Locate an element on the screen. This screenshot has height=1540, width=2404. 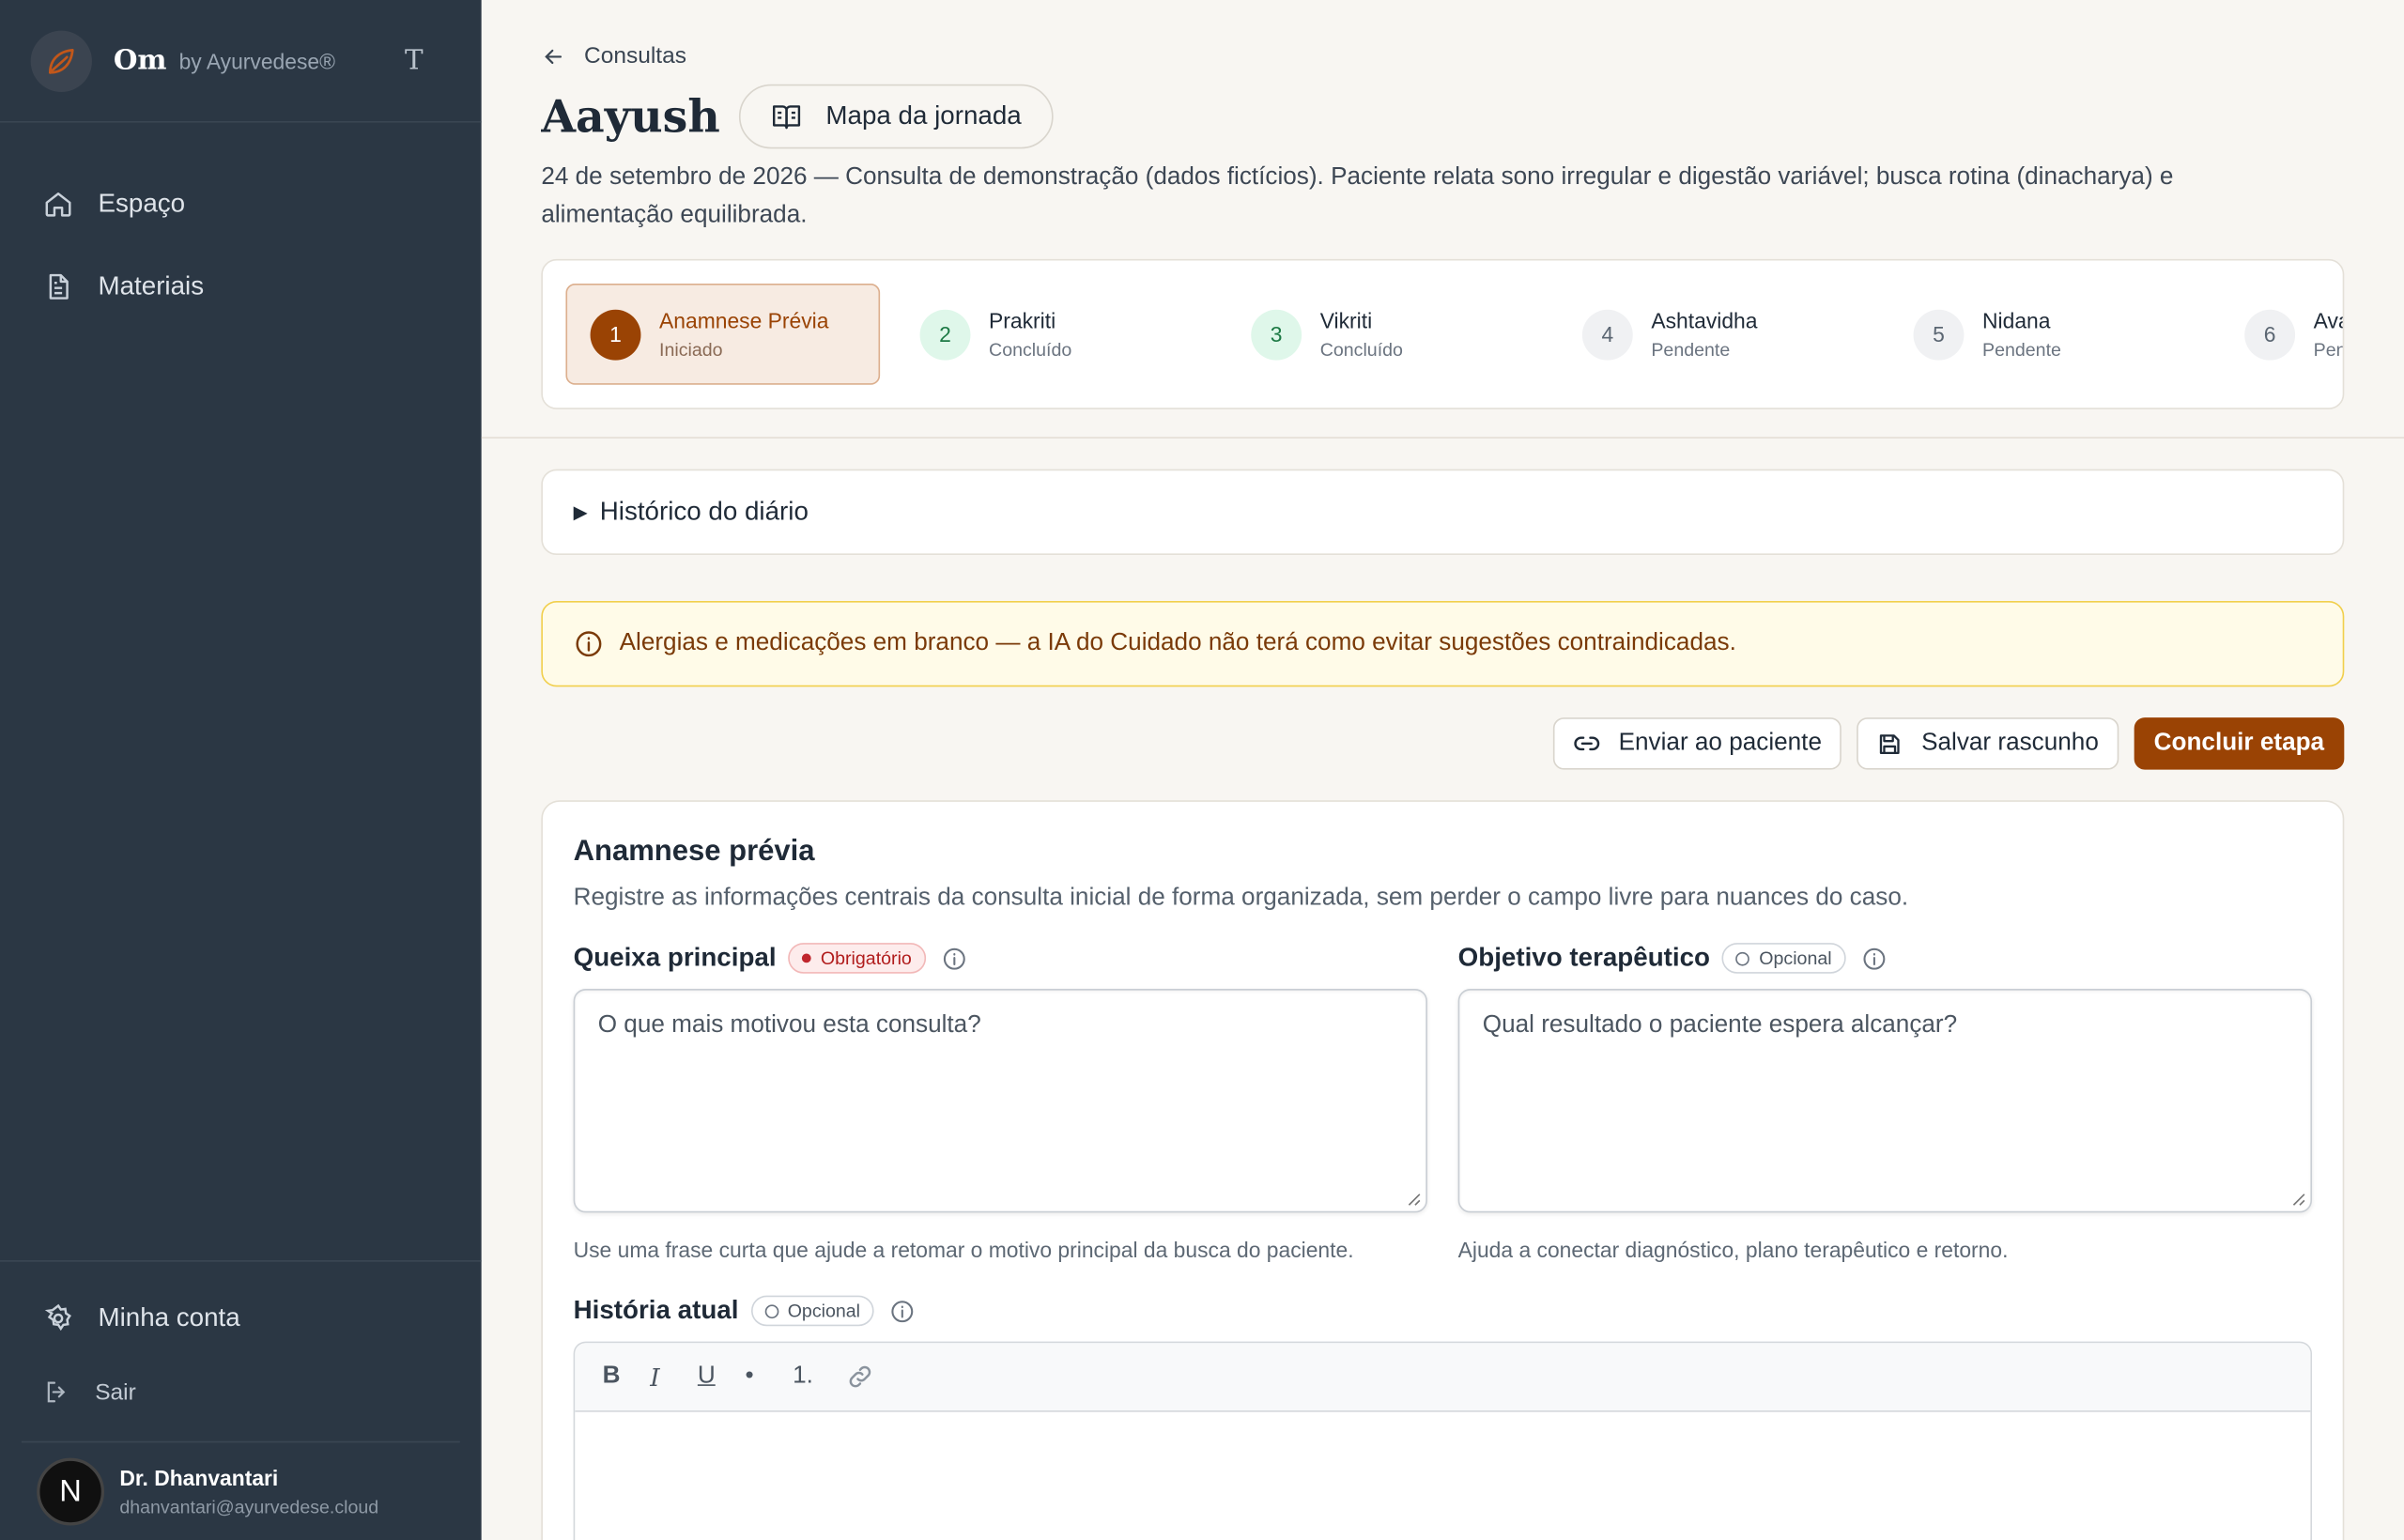
save-draft-button: Salvar rascunho is located at coordinates (1988, 743).